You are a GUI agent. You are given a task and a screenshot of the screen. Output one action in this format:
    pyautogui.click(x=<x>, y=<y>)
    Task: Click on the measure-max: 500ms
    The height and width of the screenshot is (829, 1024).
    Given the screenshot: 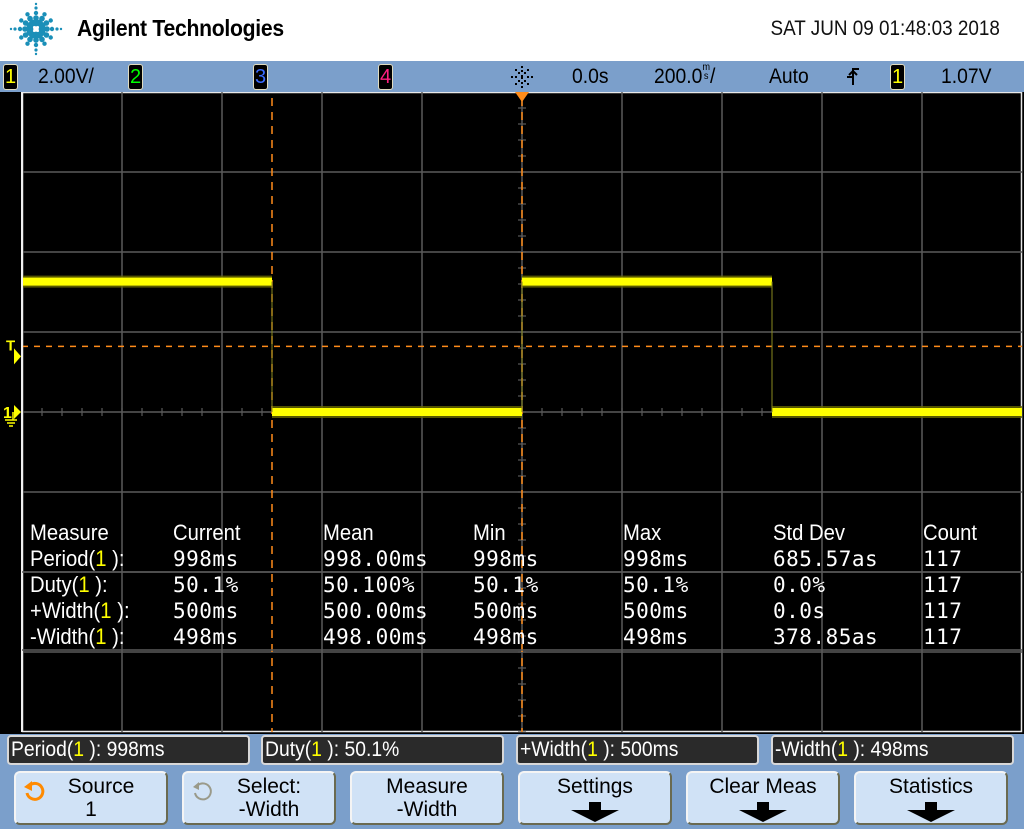 What is the action you would take?
    pyautogui.click(x=656, y=611)
    